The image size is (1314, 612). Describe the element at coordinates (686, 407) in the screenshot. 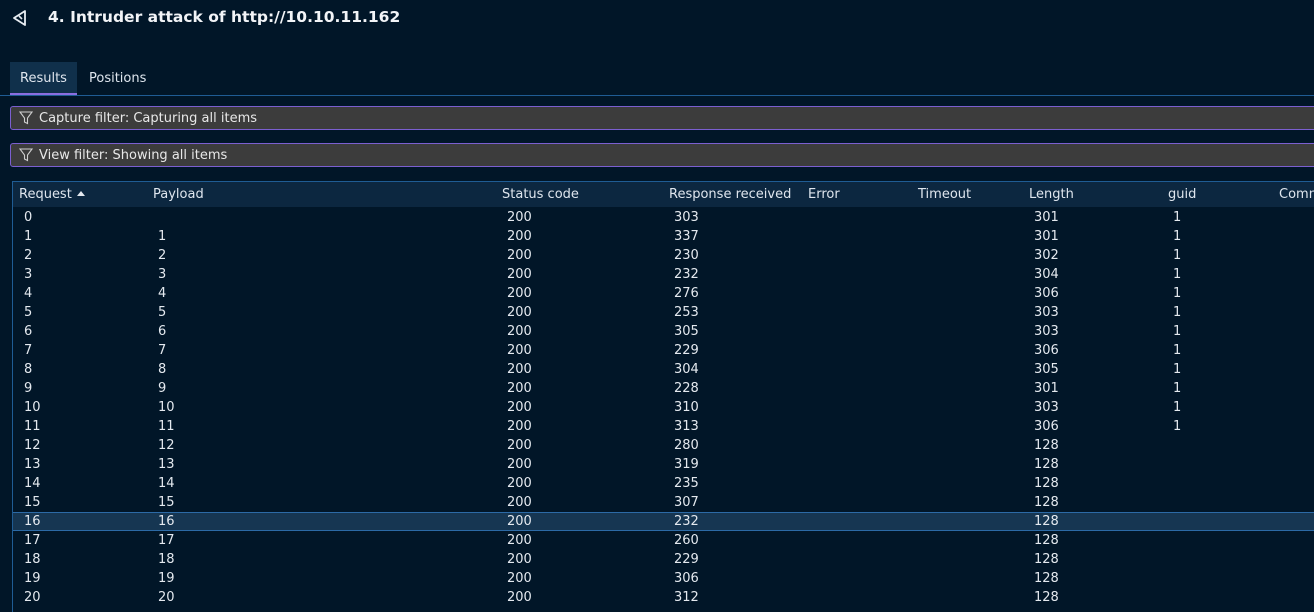

I see `cell-response-received: 310` at that location.